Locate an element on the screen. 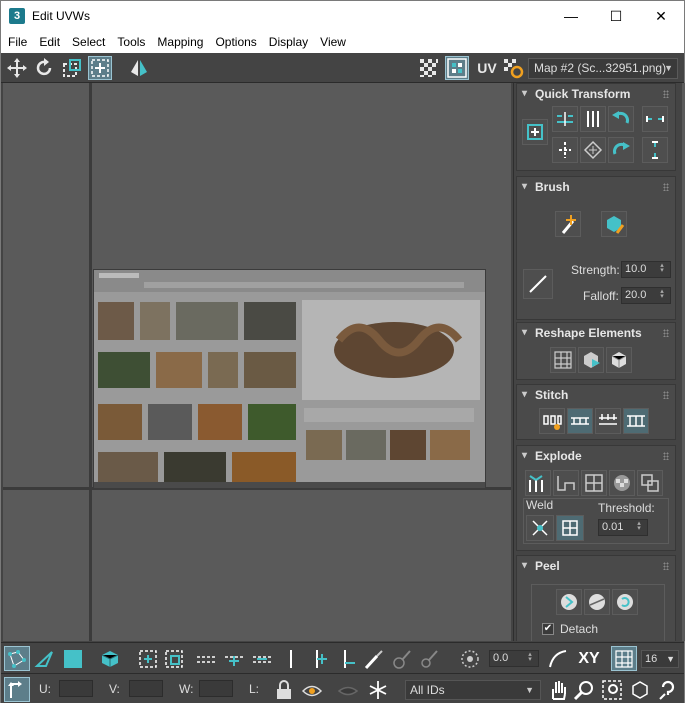 The width and height of the screenshot is (685, 703). reshape-elements-title: Reshape Elements is located at coordinates (596, 333).